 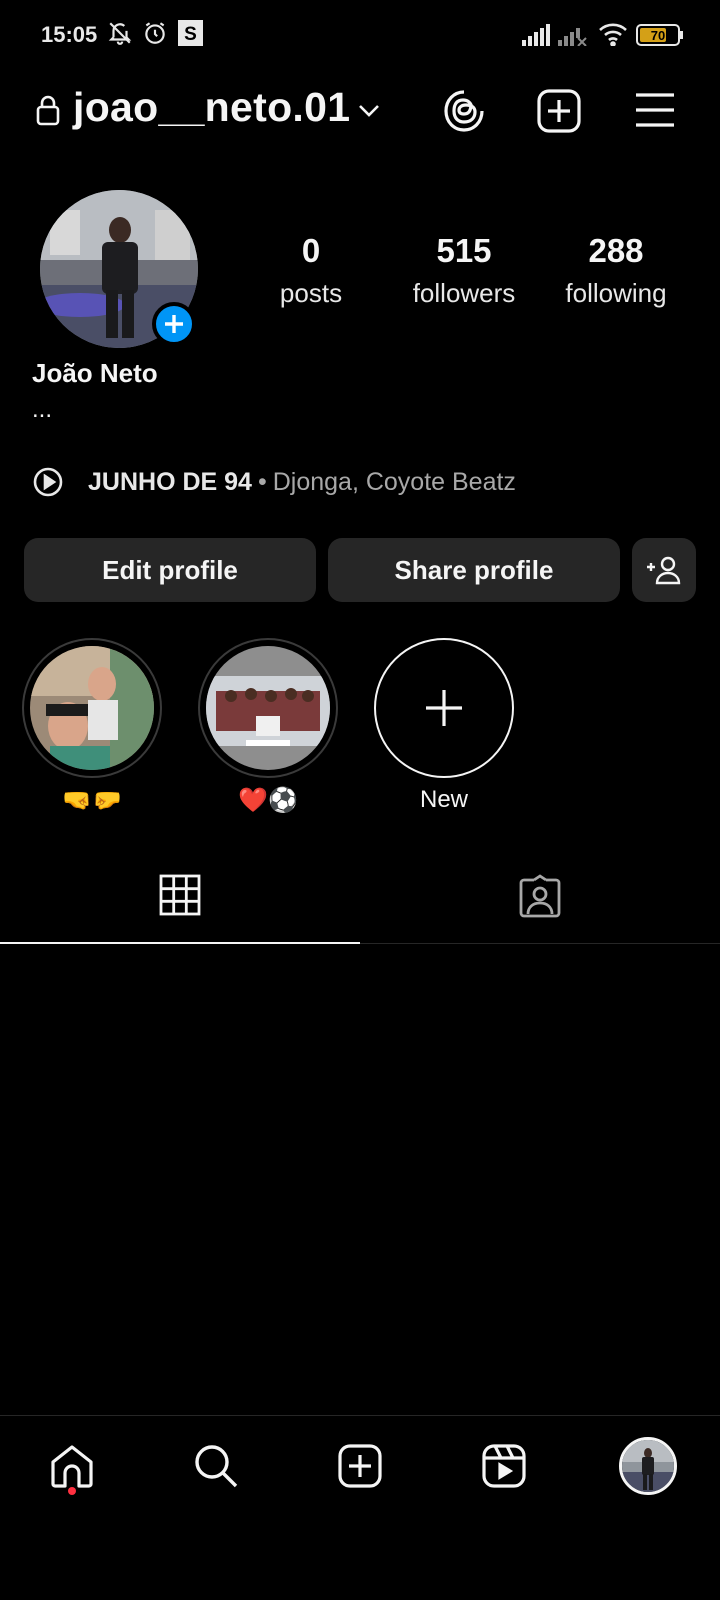 What do you see at coordinates (119, 269) in the screenshot?
I see `profile-avatar-container` at bounding box center [119, 269].